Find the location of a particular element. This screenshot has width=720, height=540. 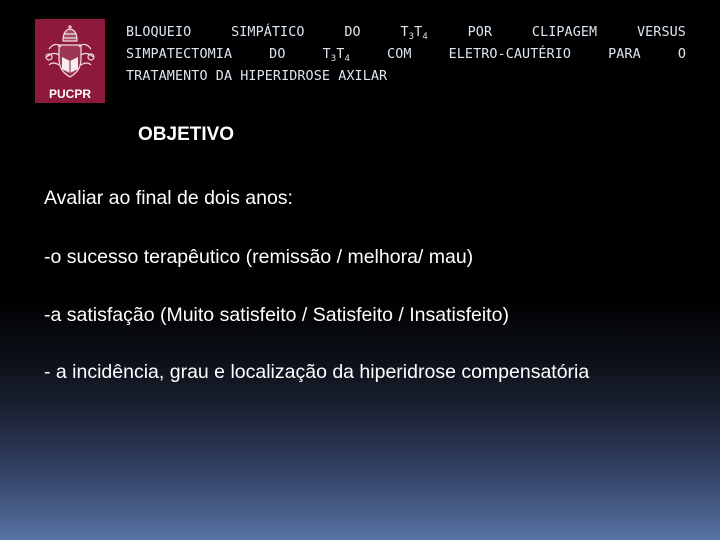

title-line-3: TRATAMENTO DA HIPERIDROSE AXILAR is located at coordinates (257, 76).